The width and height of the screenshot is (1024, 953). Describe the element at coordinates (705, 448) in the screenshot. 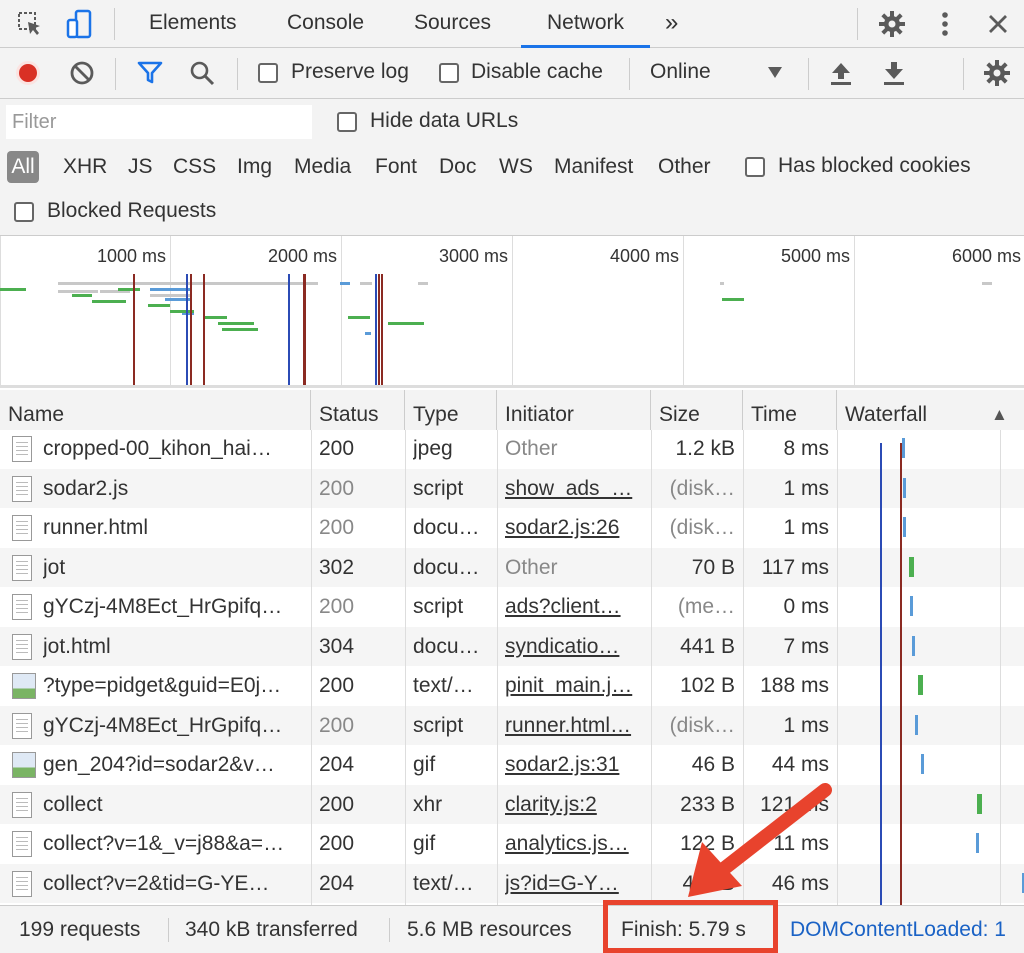

I see `cell-size: 1.2 kB` at that location.